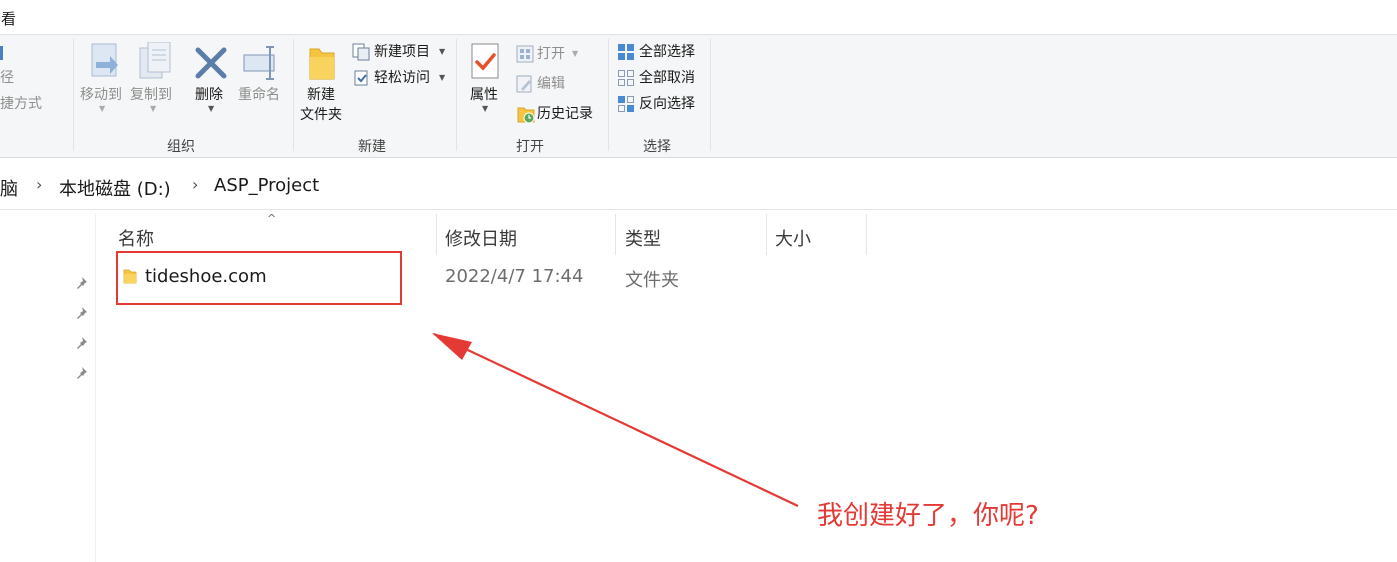  I want to click on edit-icon, so click(525, 86).